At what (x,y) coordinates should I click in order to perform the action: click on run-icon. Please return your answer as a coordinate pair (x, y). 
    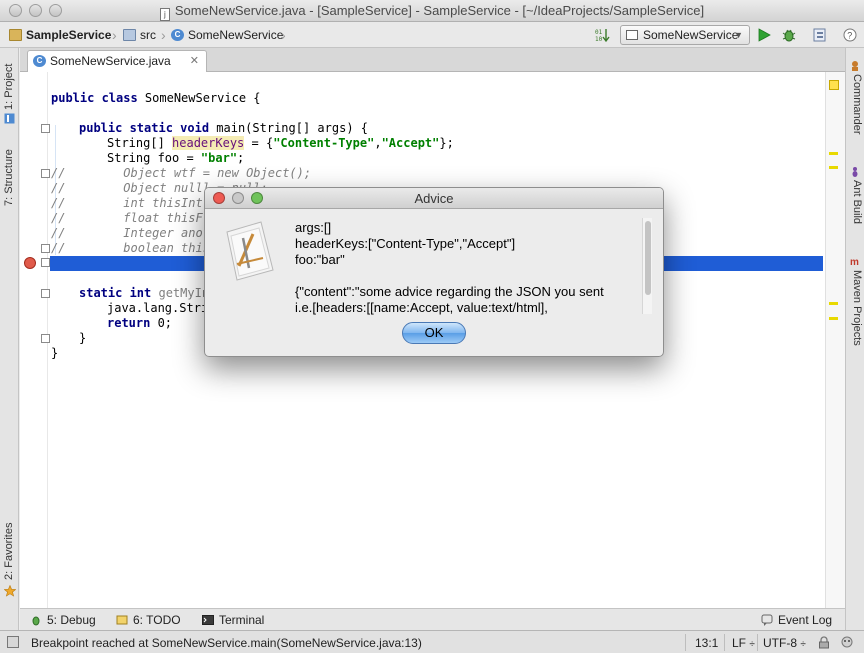
    Looking at the image, I should click on (764, 35).